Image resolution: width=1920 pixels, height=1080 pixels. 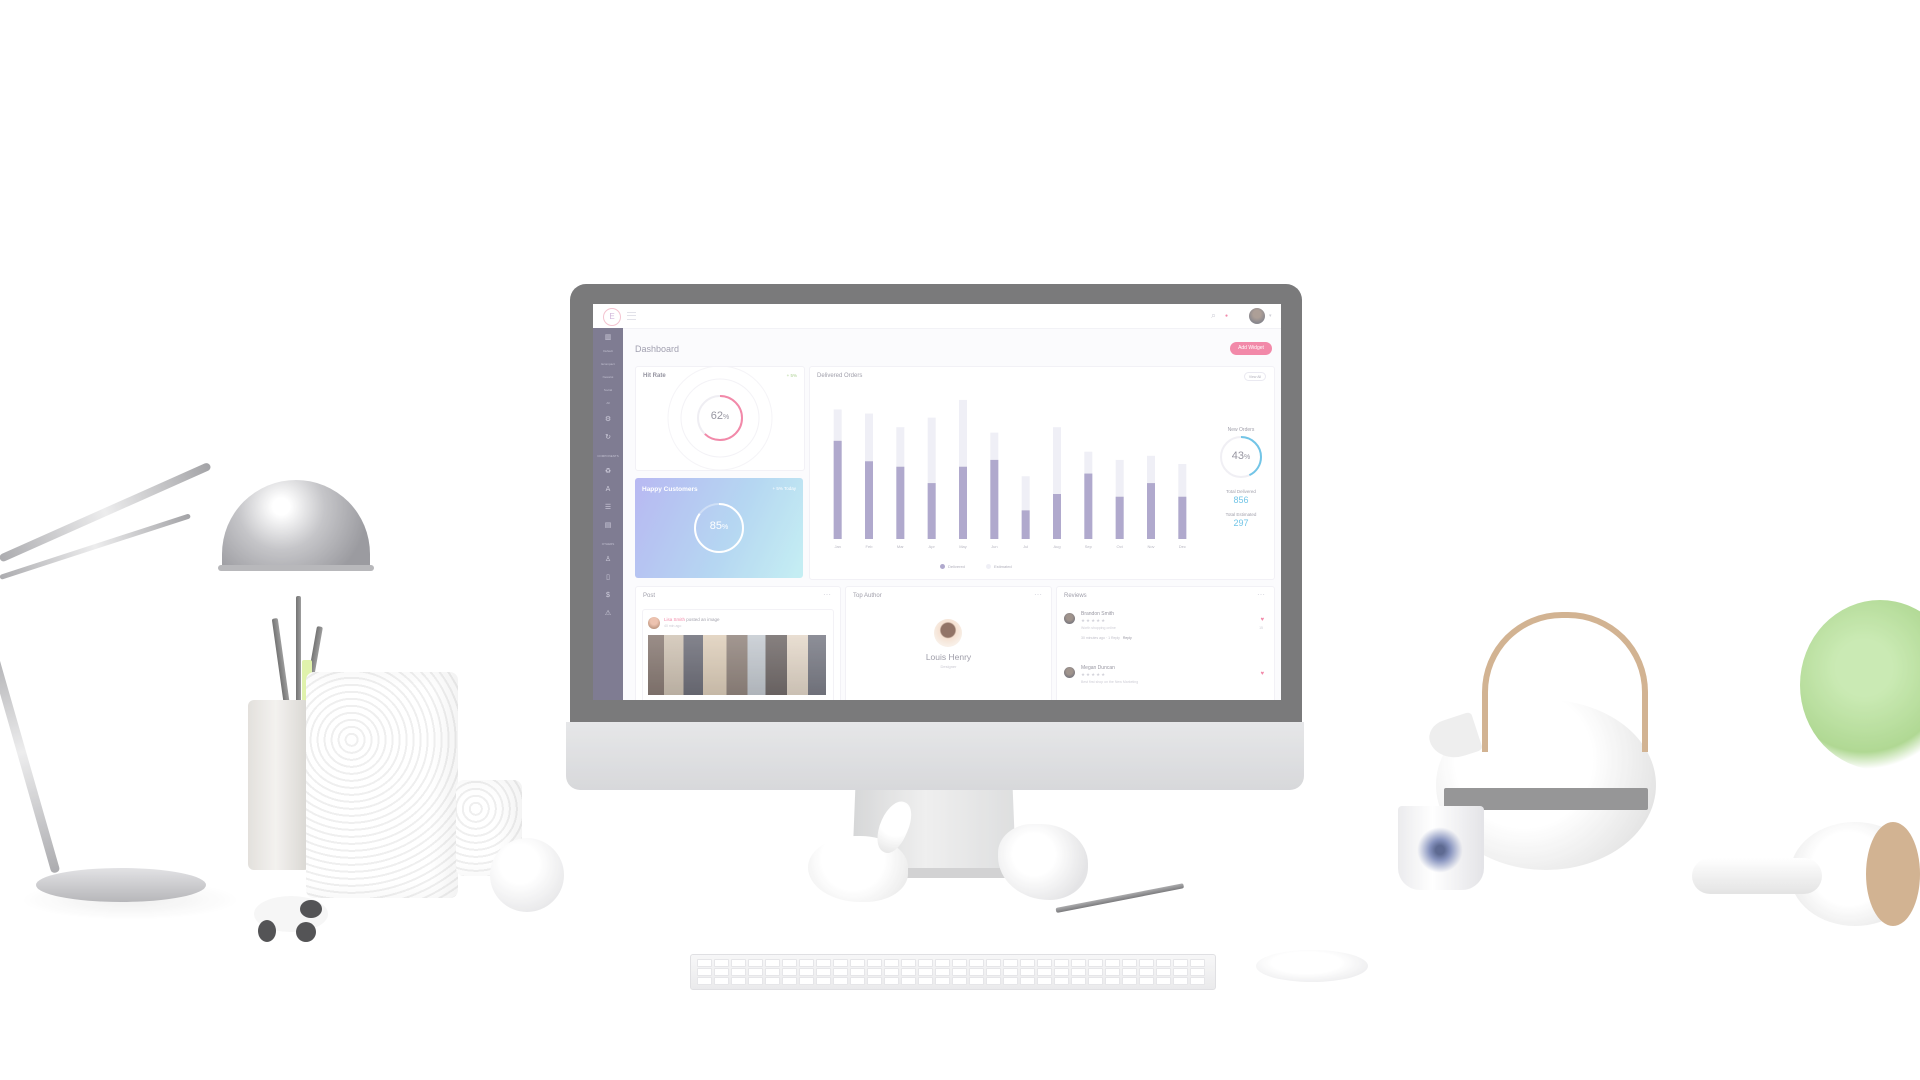 I want to click on sidebar-item-social: Social, so click(x=608, y=390).